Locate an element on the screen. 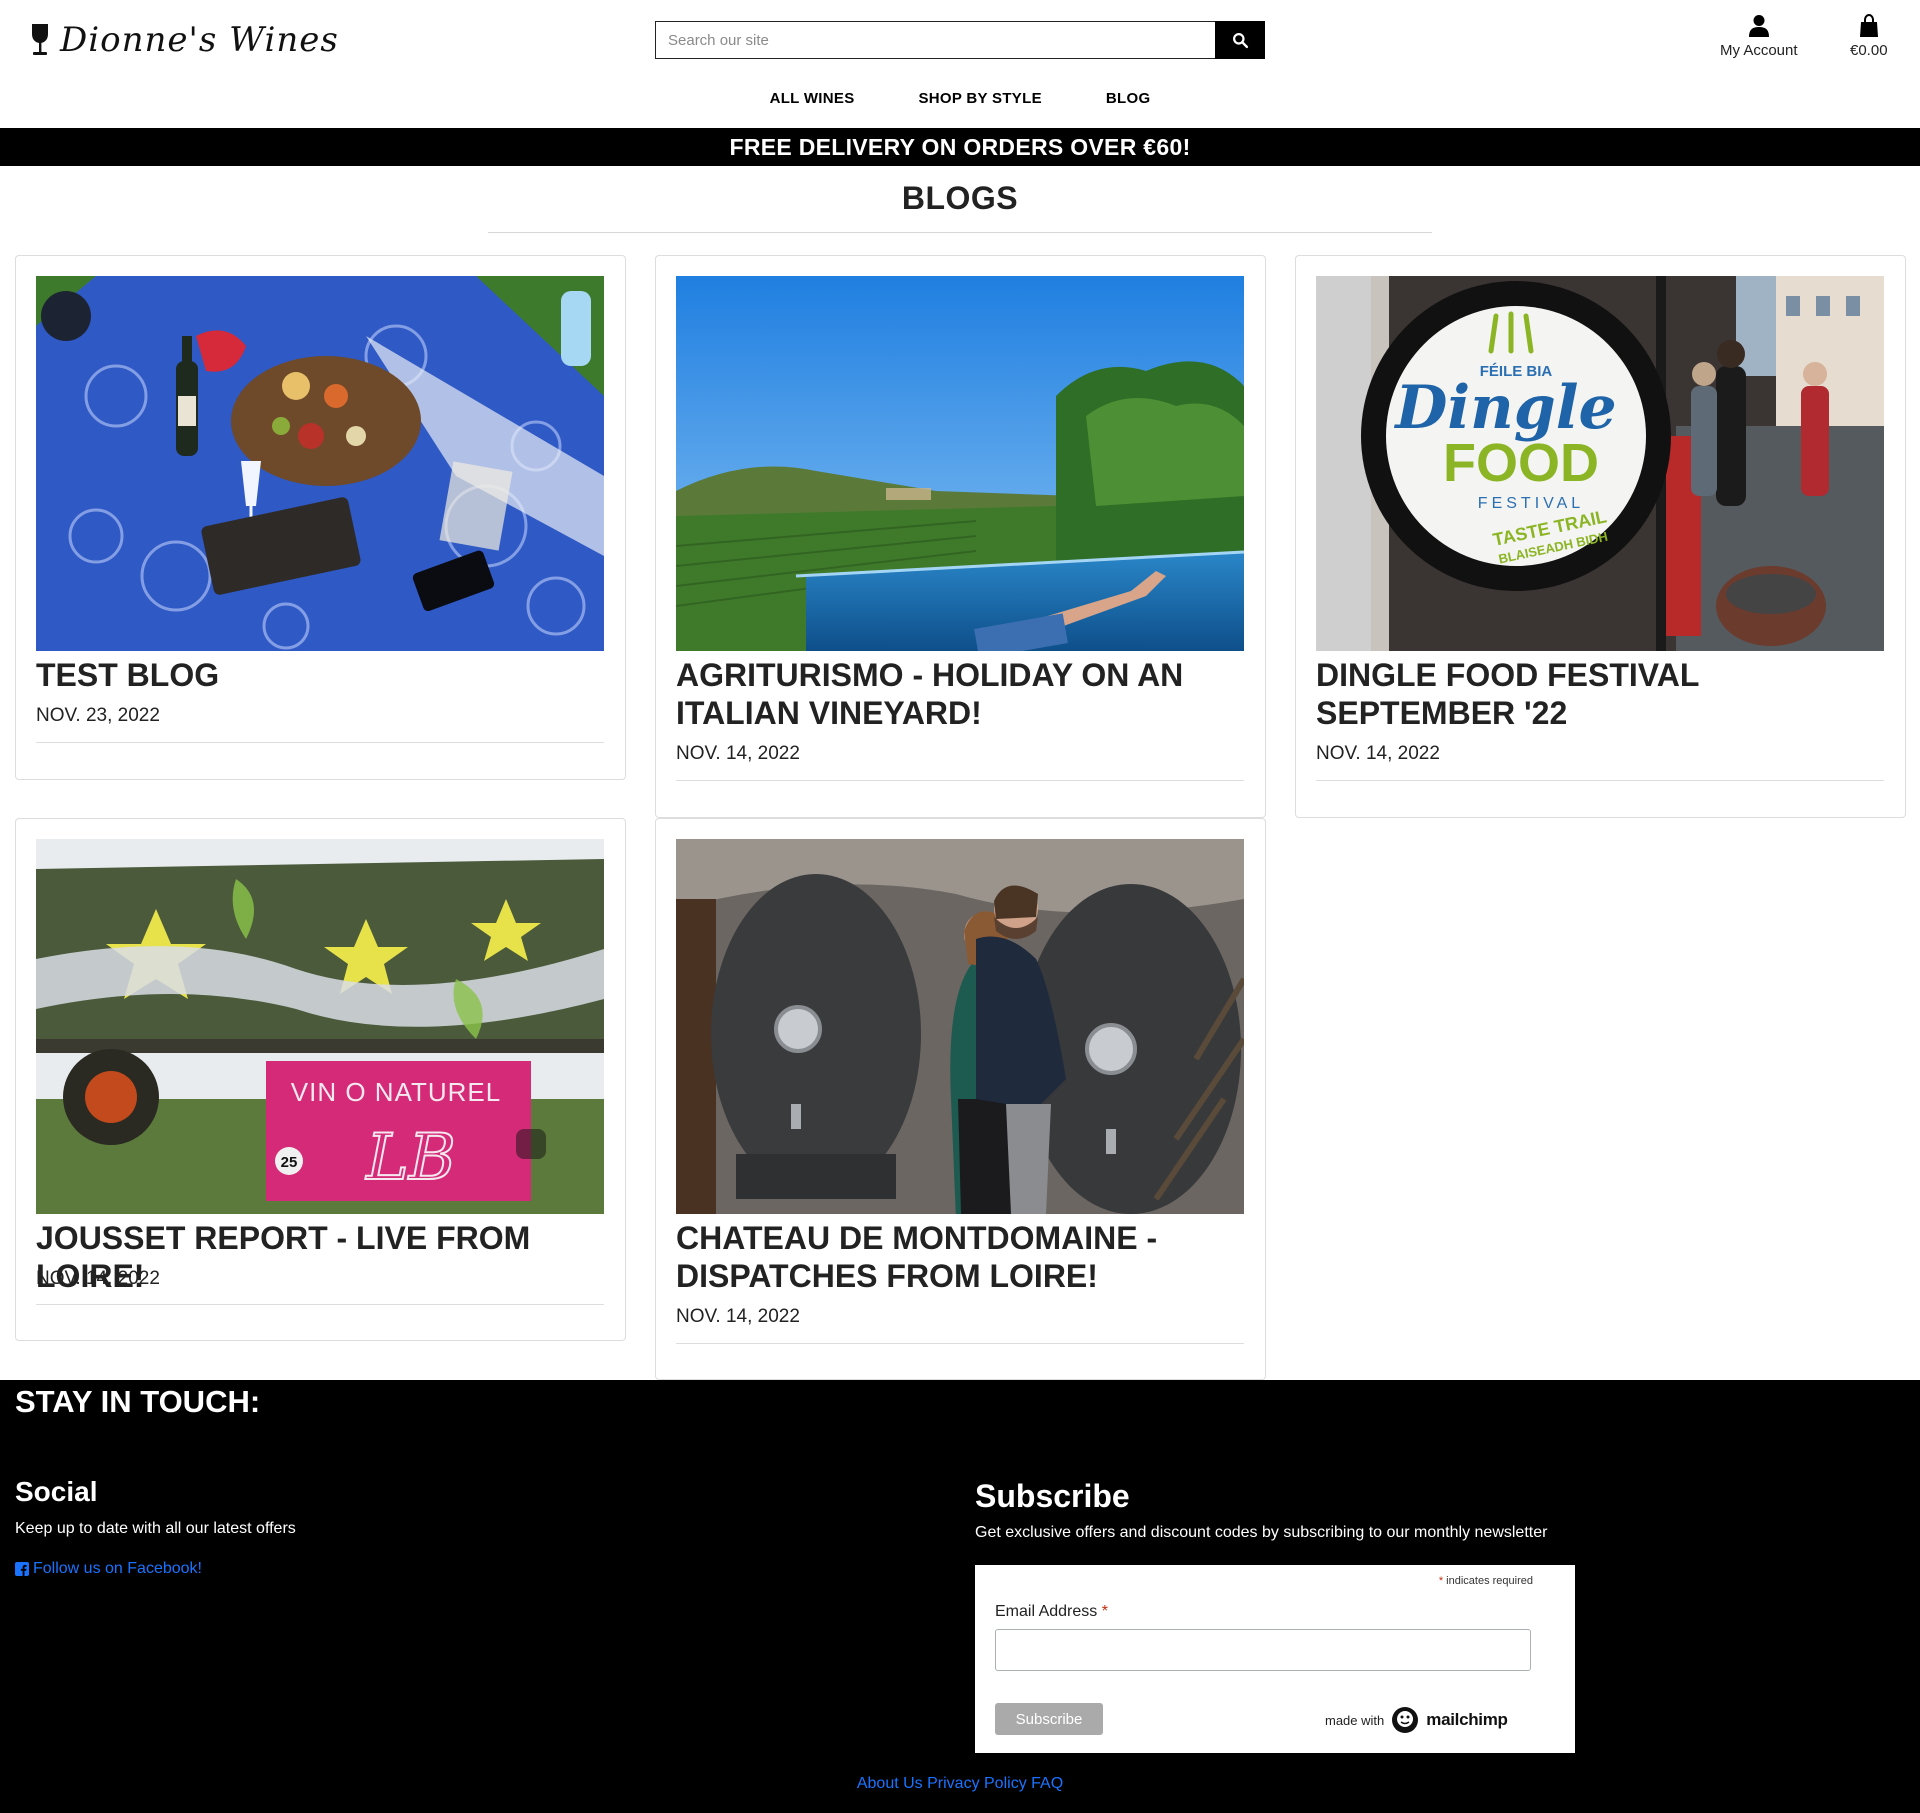  search-form is located at coordinates (960, 40).